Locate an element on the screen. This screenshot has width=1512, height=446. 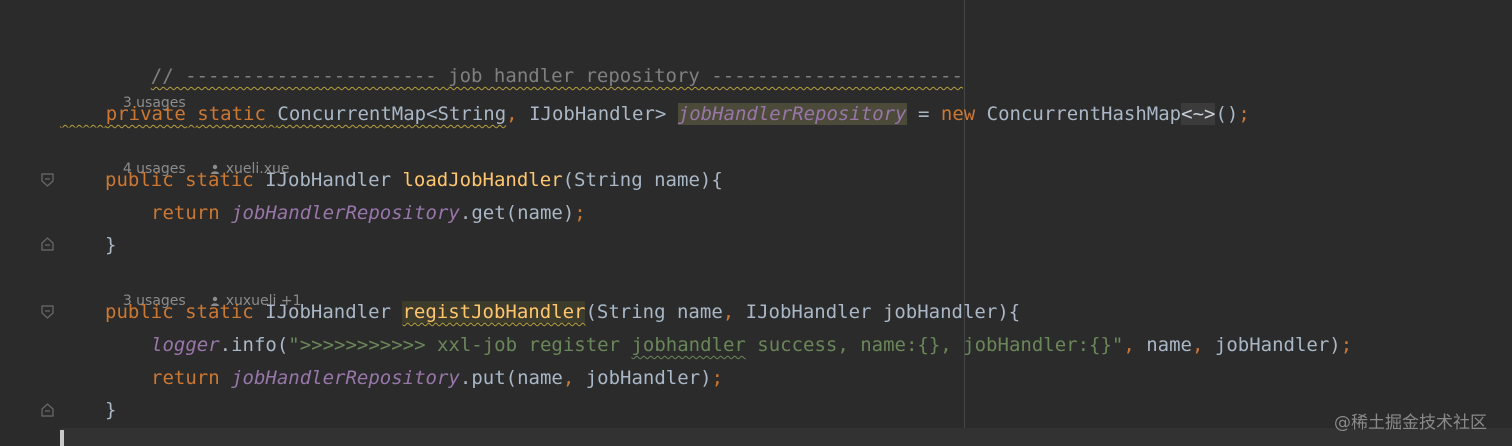
keyword-private: private is located at coordinates (145, 114).